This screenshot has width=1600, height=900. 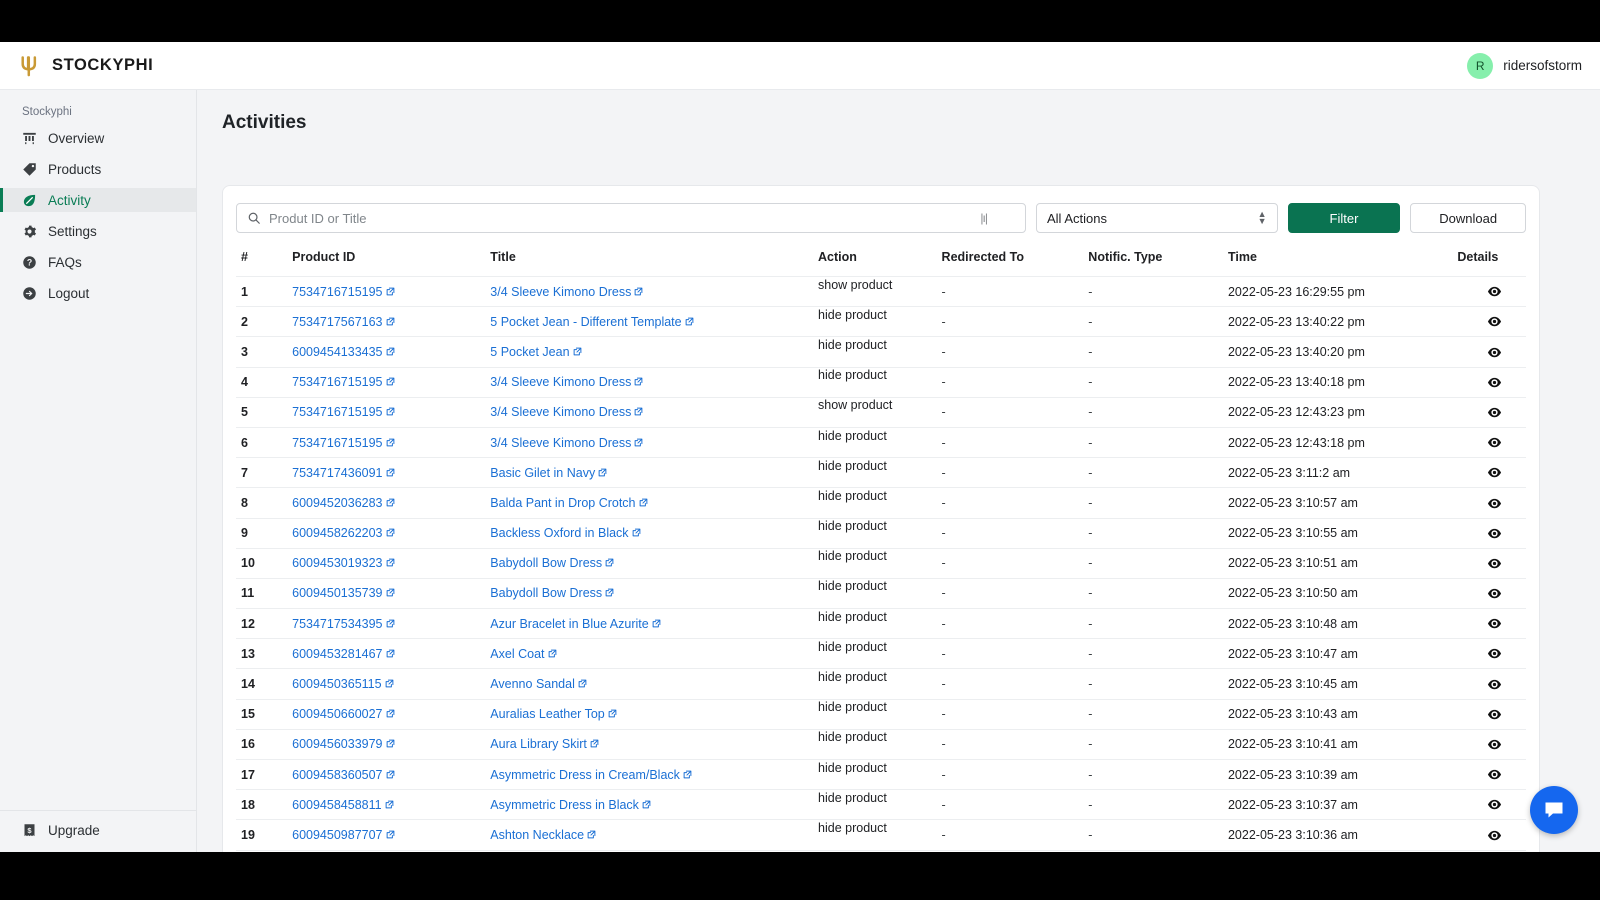 I want to click on col-product-id: Product ID, so click(x=324, y=257).